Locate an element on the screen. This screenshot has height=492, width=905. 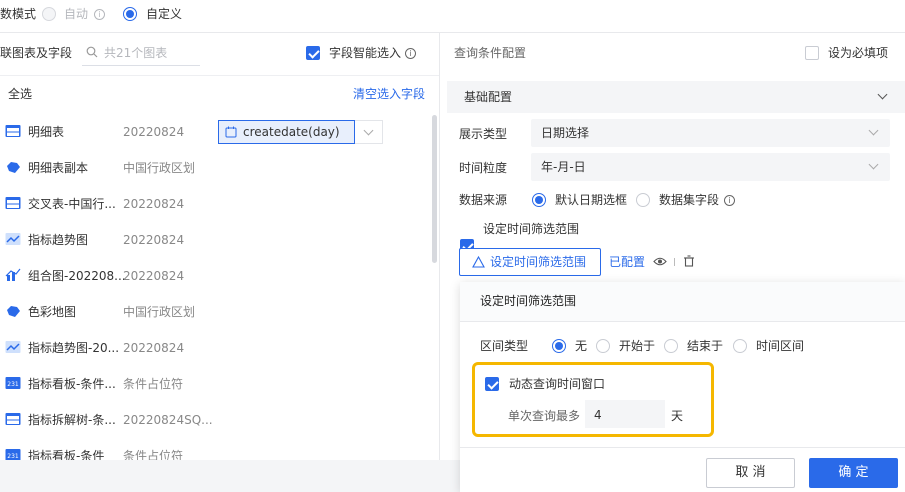
field-select: createdate(day) is located at coordinates (286, 132).